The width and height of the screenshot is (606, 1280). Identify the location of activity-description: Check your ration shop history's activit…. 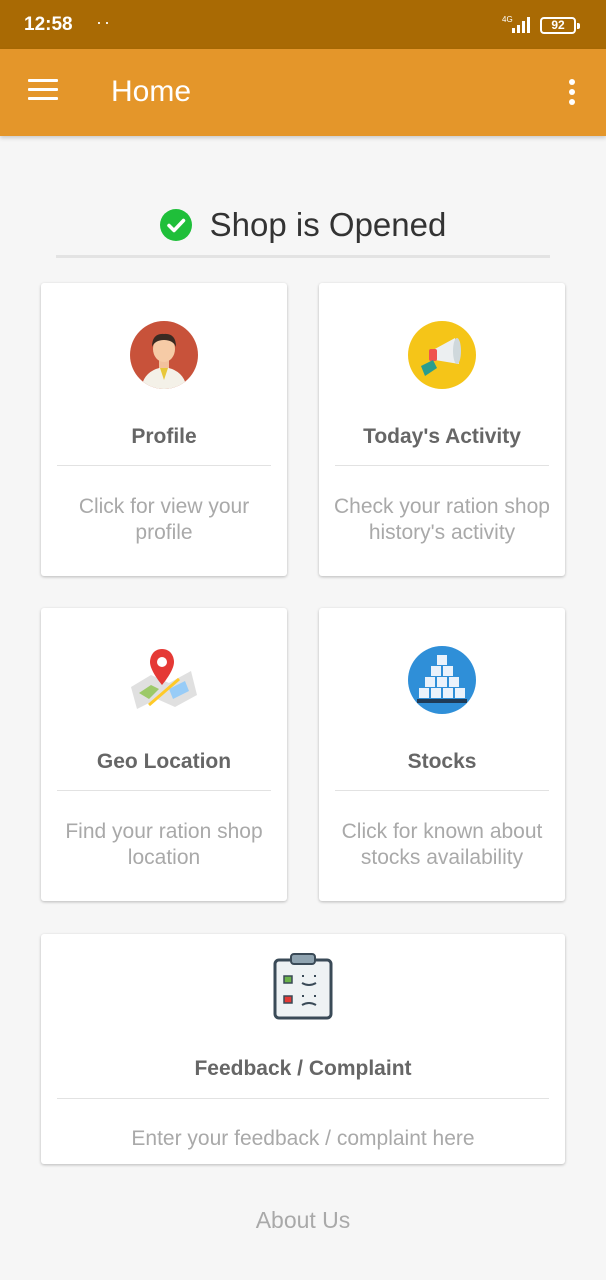
(442, 519).